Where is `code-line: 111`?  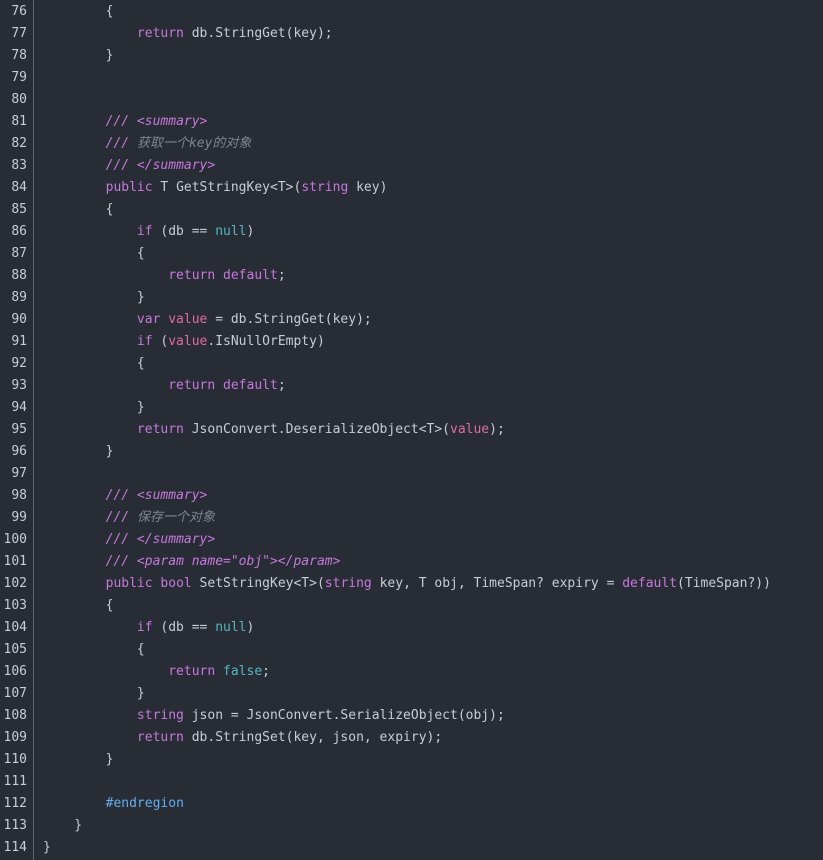 code-line: 111 is located at coordinates (411, 782).